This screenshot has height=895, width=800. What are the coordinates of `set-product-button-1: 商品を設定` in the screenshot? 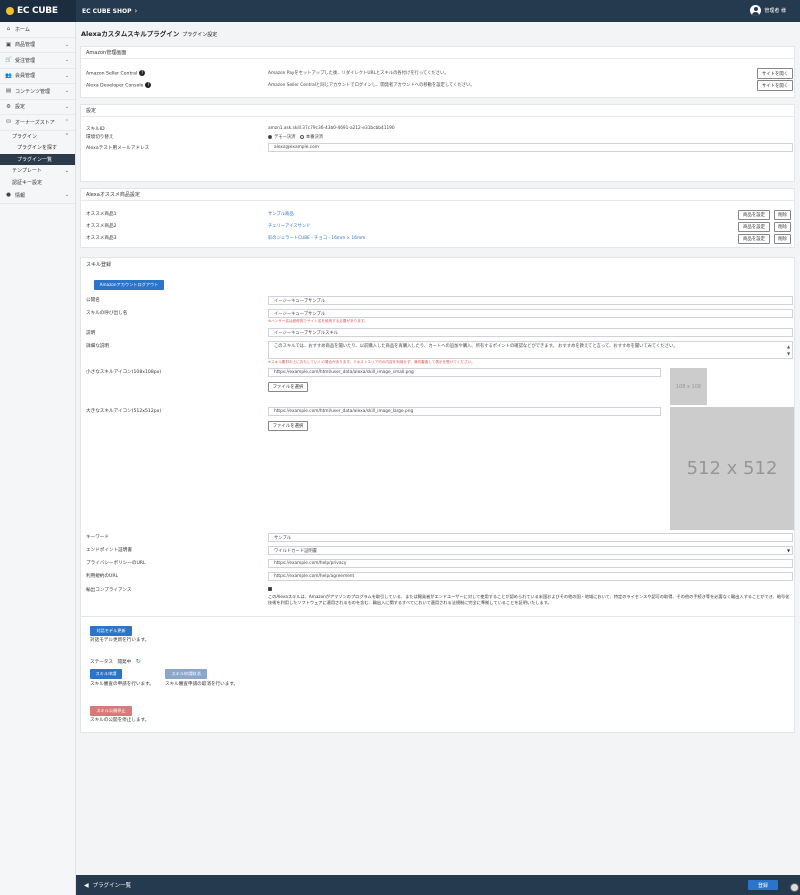 It's located at (754, 215).